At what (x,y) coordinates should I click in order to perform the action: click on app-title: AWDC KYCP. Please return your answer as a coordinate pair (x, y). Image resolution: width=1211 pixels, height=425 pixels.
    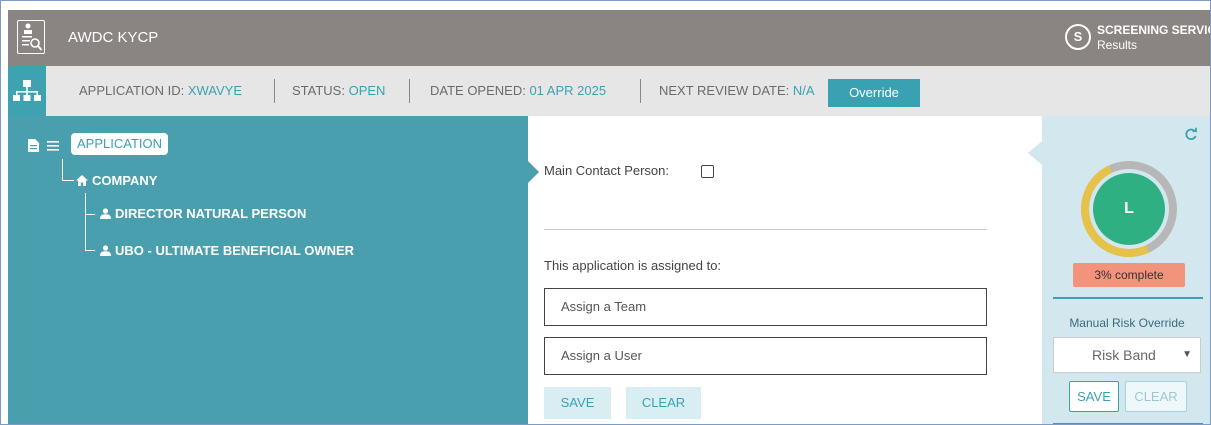
    Looking at the image, I should click on (113, 37).